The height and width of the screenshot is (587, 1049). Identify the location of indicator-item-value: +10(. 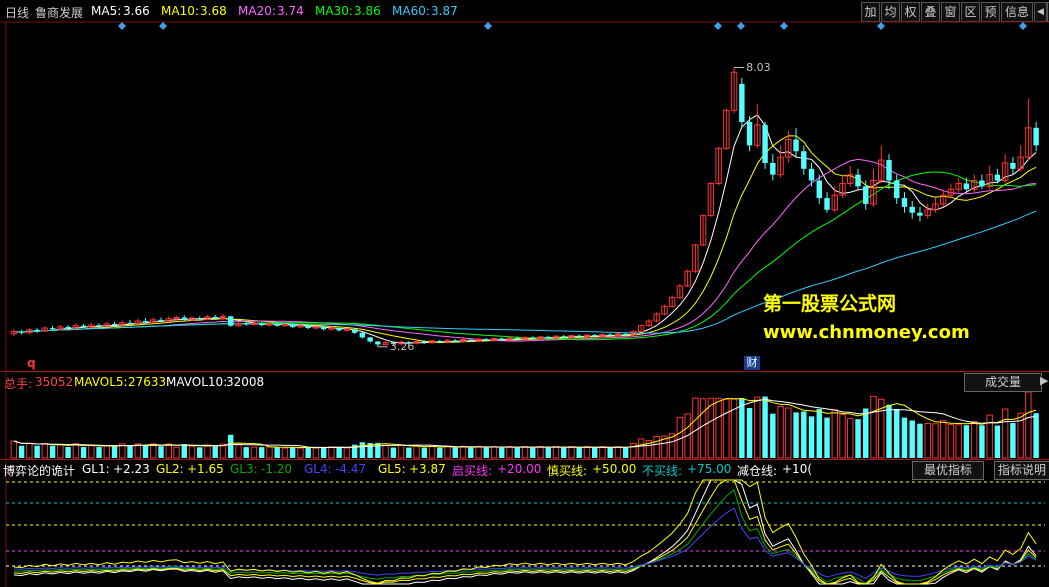
(797, 469).